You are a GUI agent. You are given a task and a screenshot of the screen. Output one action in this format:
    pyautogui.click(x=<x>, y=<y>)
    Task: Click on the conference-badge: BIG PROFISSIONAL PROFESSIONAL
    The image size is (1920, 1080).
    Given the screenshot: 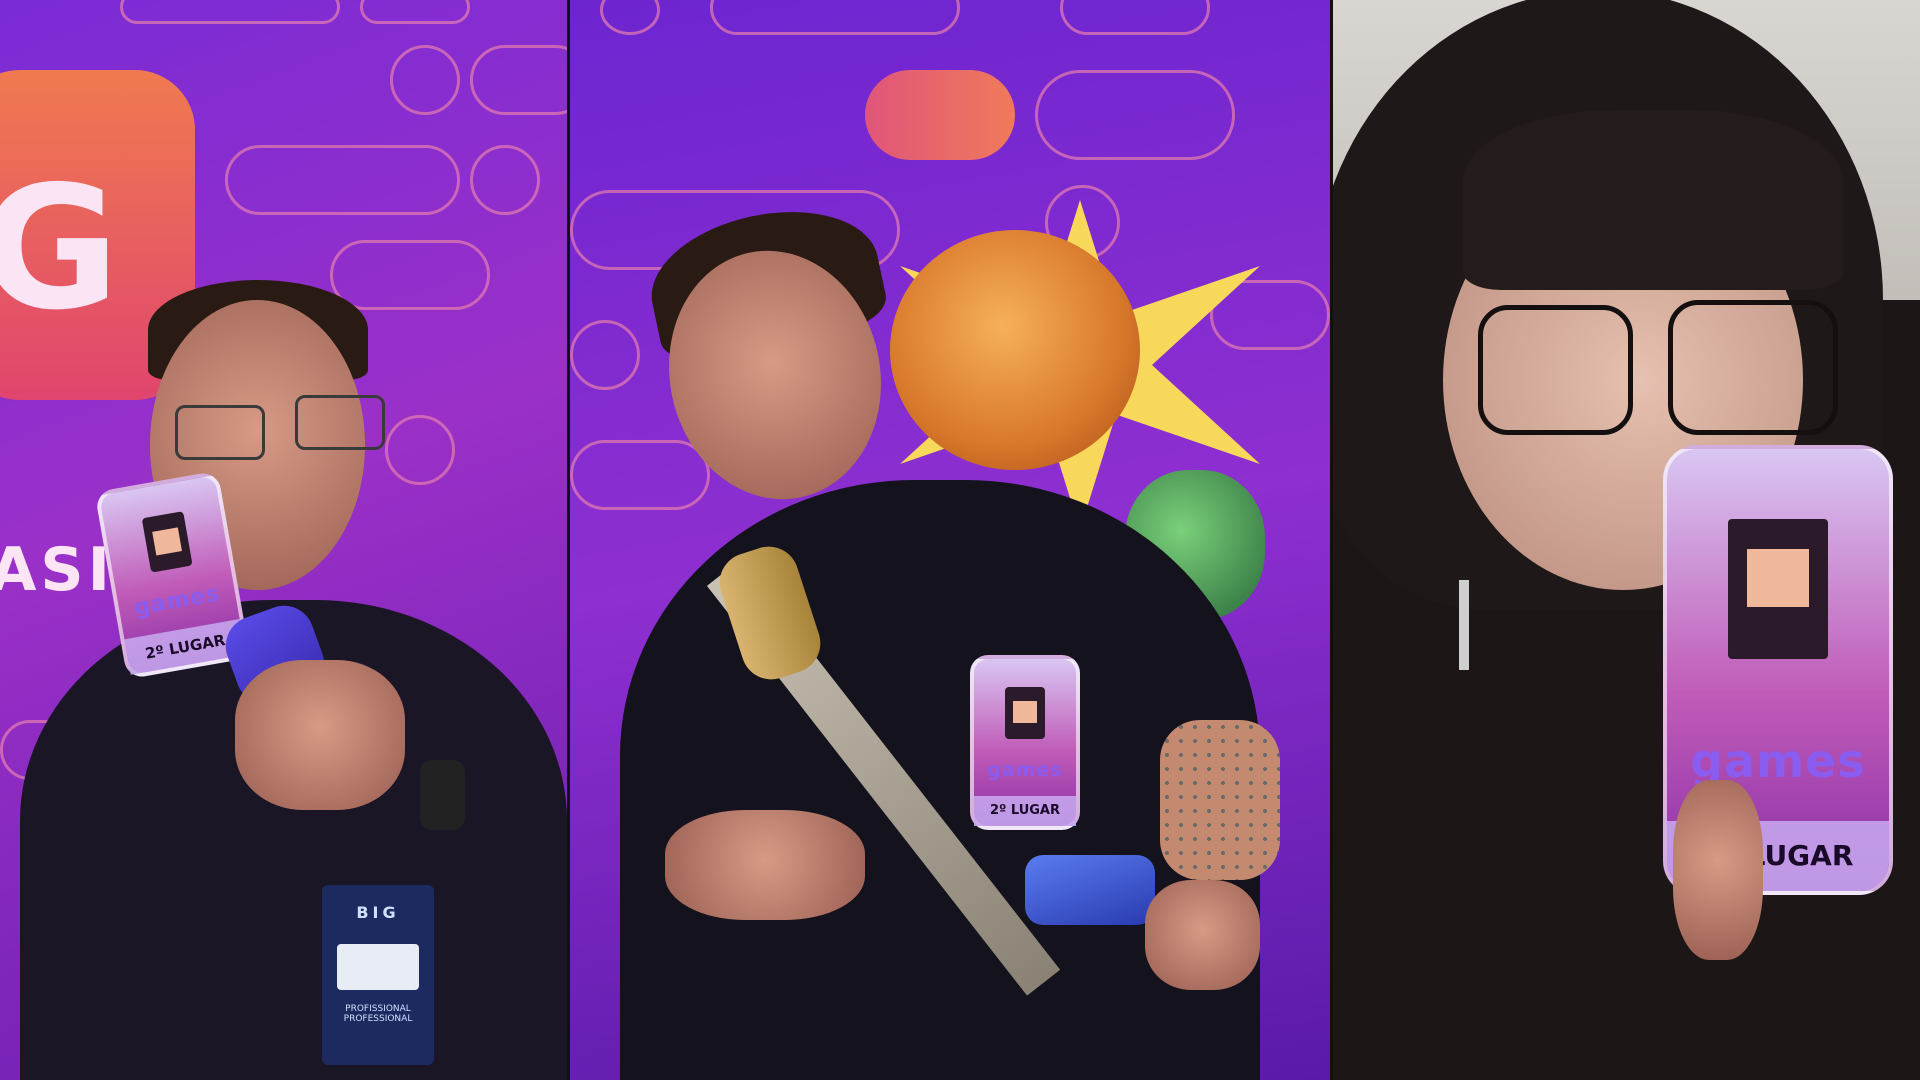 What is the action you would take?
    pyautogui.click(x=378, y=975)
    